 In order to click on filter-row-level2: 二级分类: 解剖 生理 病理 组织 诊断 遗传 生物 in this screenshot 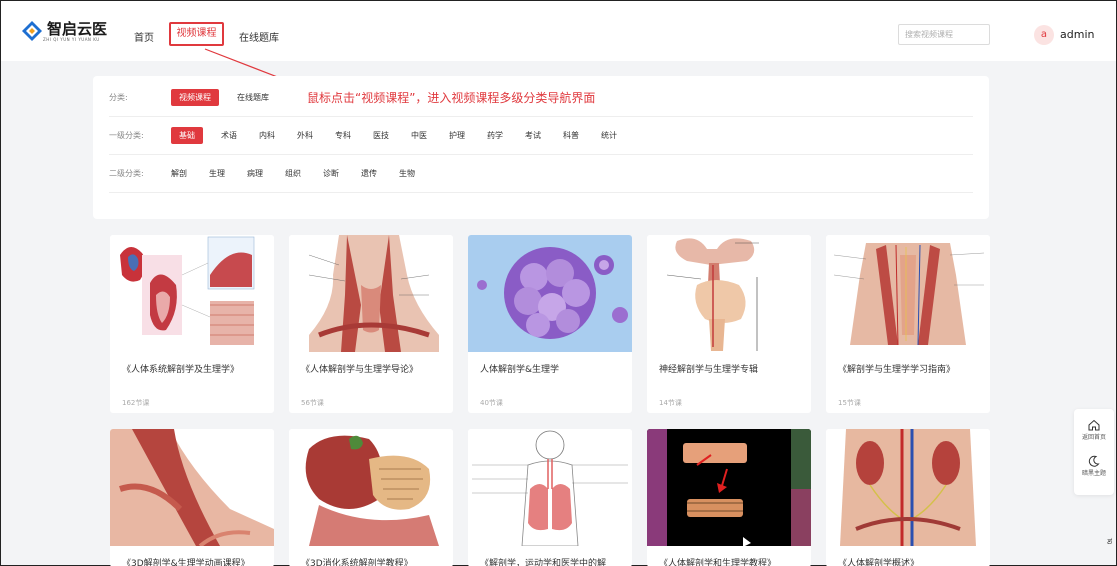, I will do `click(541, 174)`.